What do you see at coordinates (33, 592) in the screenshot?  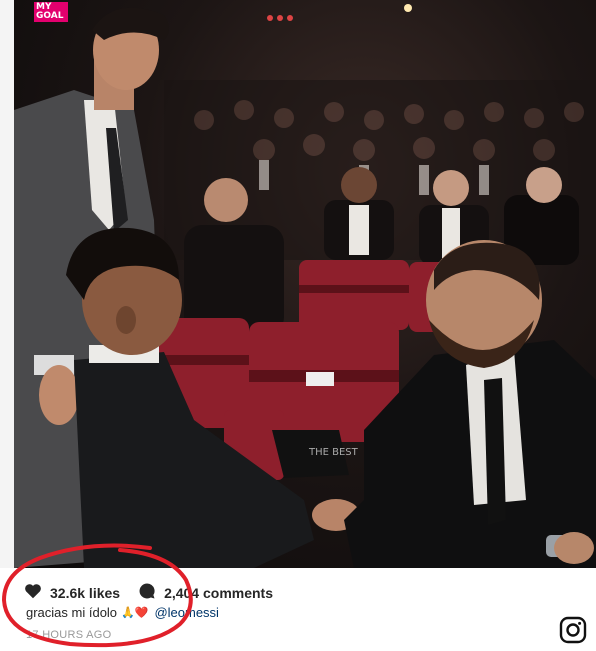 I see `heart-icon` at bounding box center [33, 592].